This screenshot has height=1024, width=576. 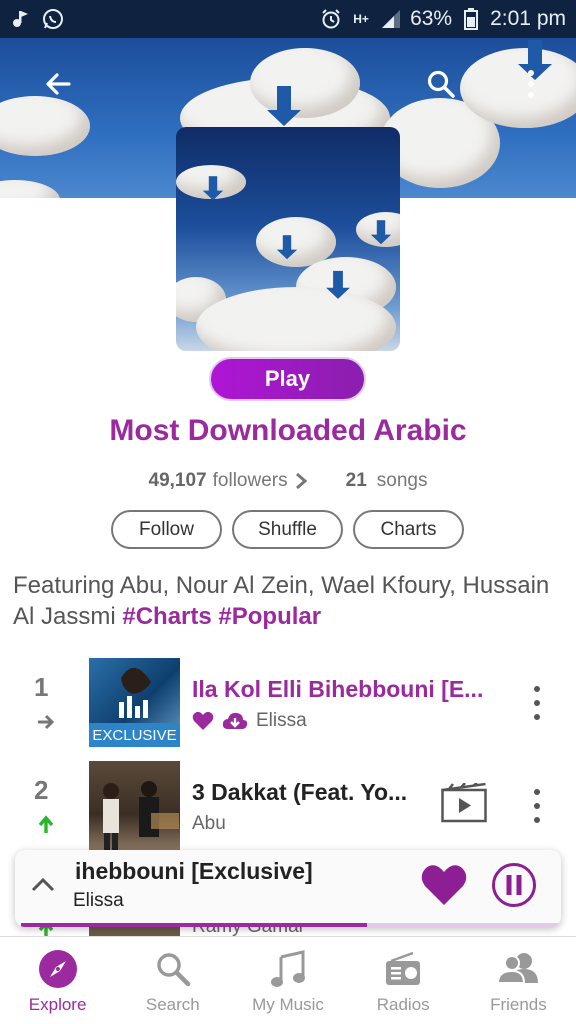 I want to click on pause-button, so click(x=514, y=887).